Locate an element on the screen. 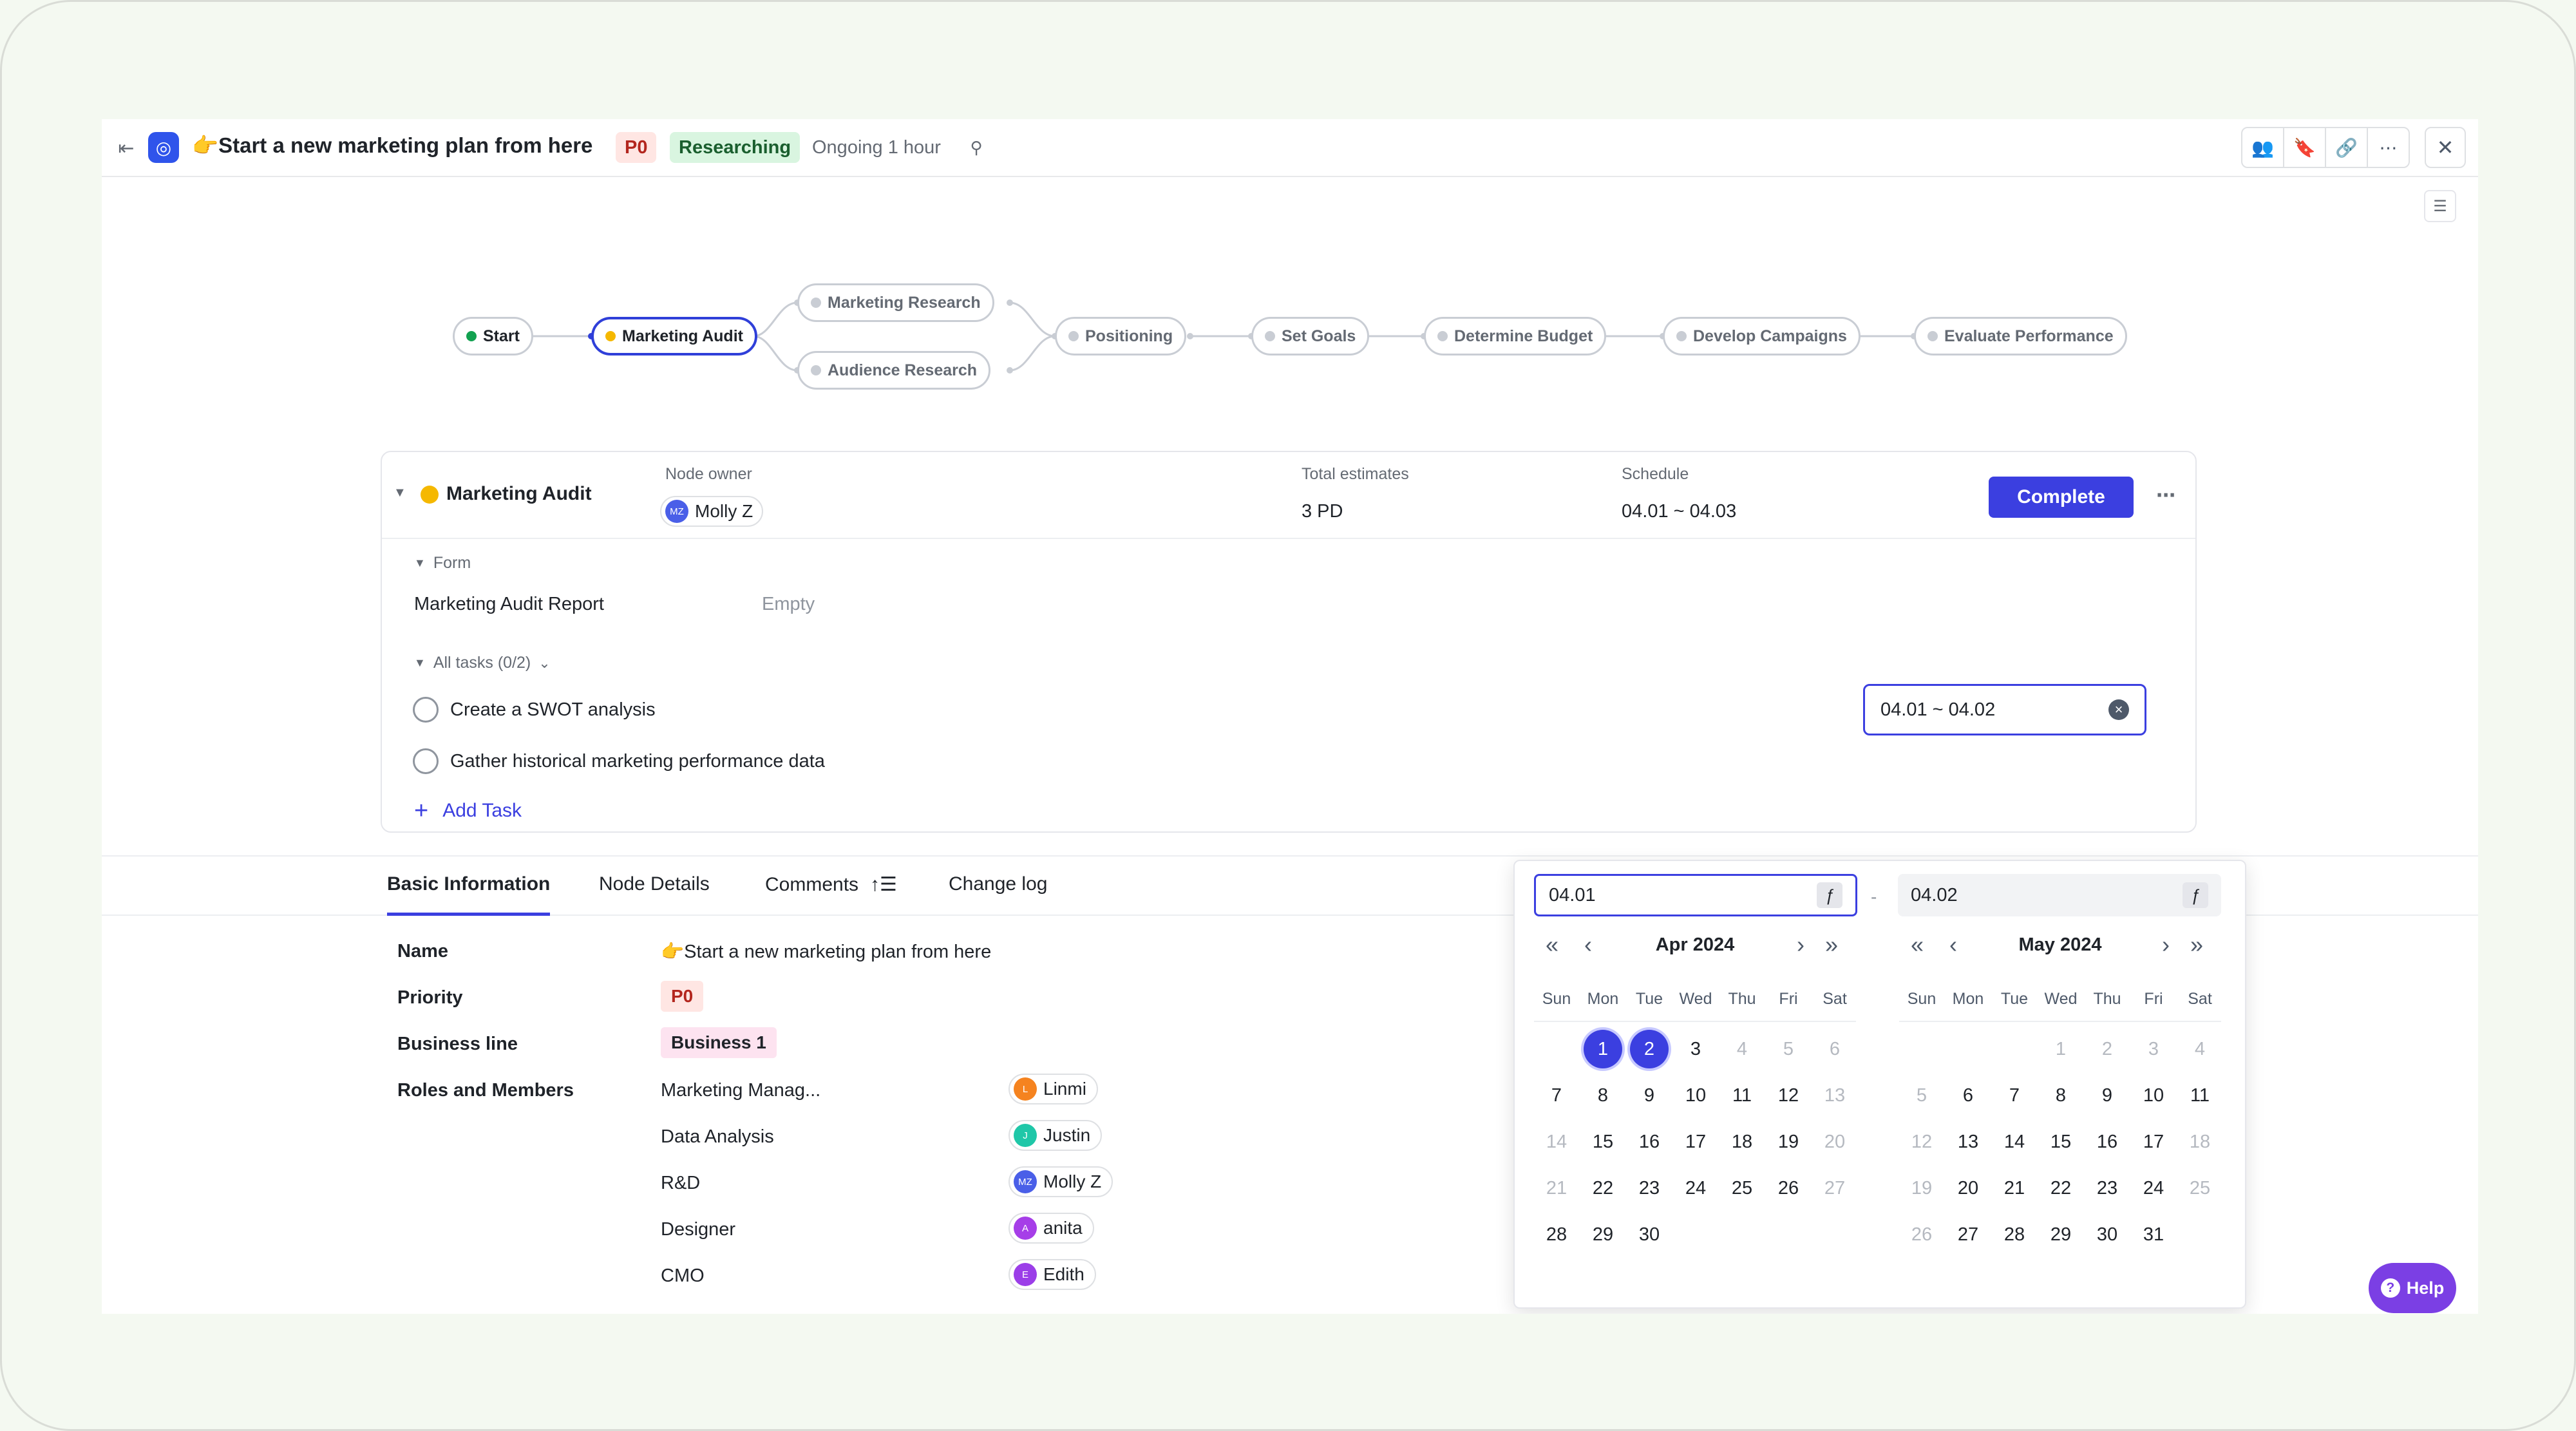 The width and height of the screenshot is (2576, 1431). flow-node-set-goals: Set Goals is located at coordinates (1310, 336).